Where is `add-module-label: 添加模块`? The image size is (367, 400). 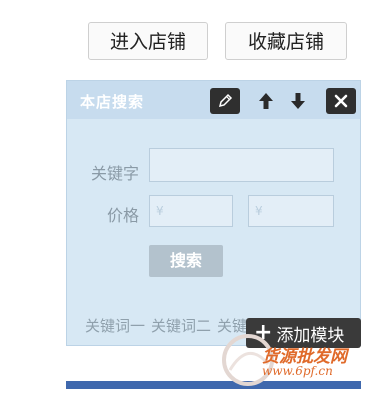
add-module-label: 添加模块 is located at coordinates (310, 335).